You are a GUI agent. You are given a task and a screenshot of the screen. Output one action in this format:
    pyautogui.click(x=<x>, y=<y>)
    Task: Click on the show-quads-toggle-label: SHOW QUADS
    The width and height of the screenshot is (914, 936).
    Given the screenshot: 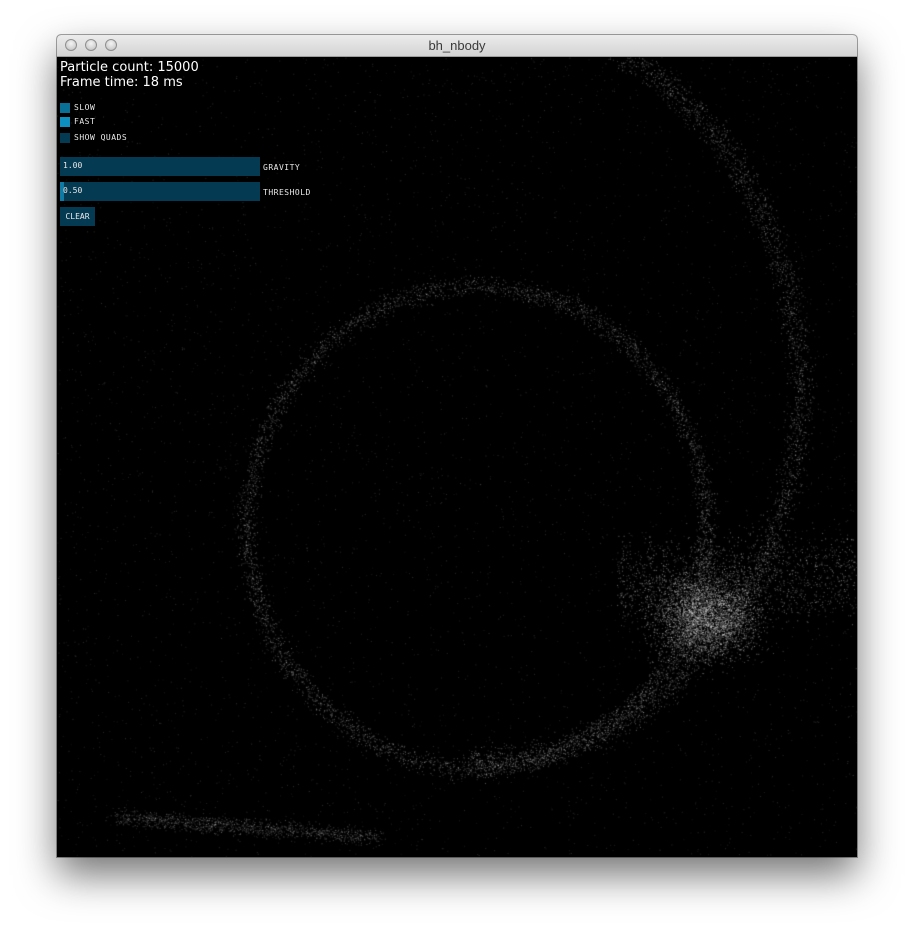 What is the action you would take?
    pyautogui.click(x=101, y=137)
    